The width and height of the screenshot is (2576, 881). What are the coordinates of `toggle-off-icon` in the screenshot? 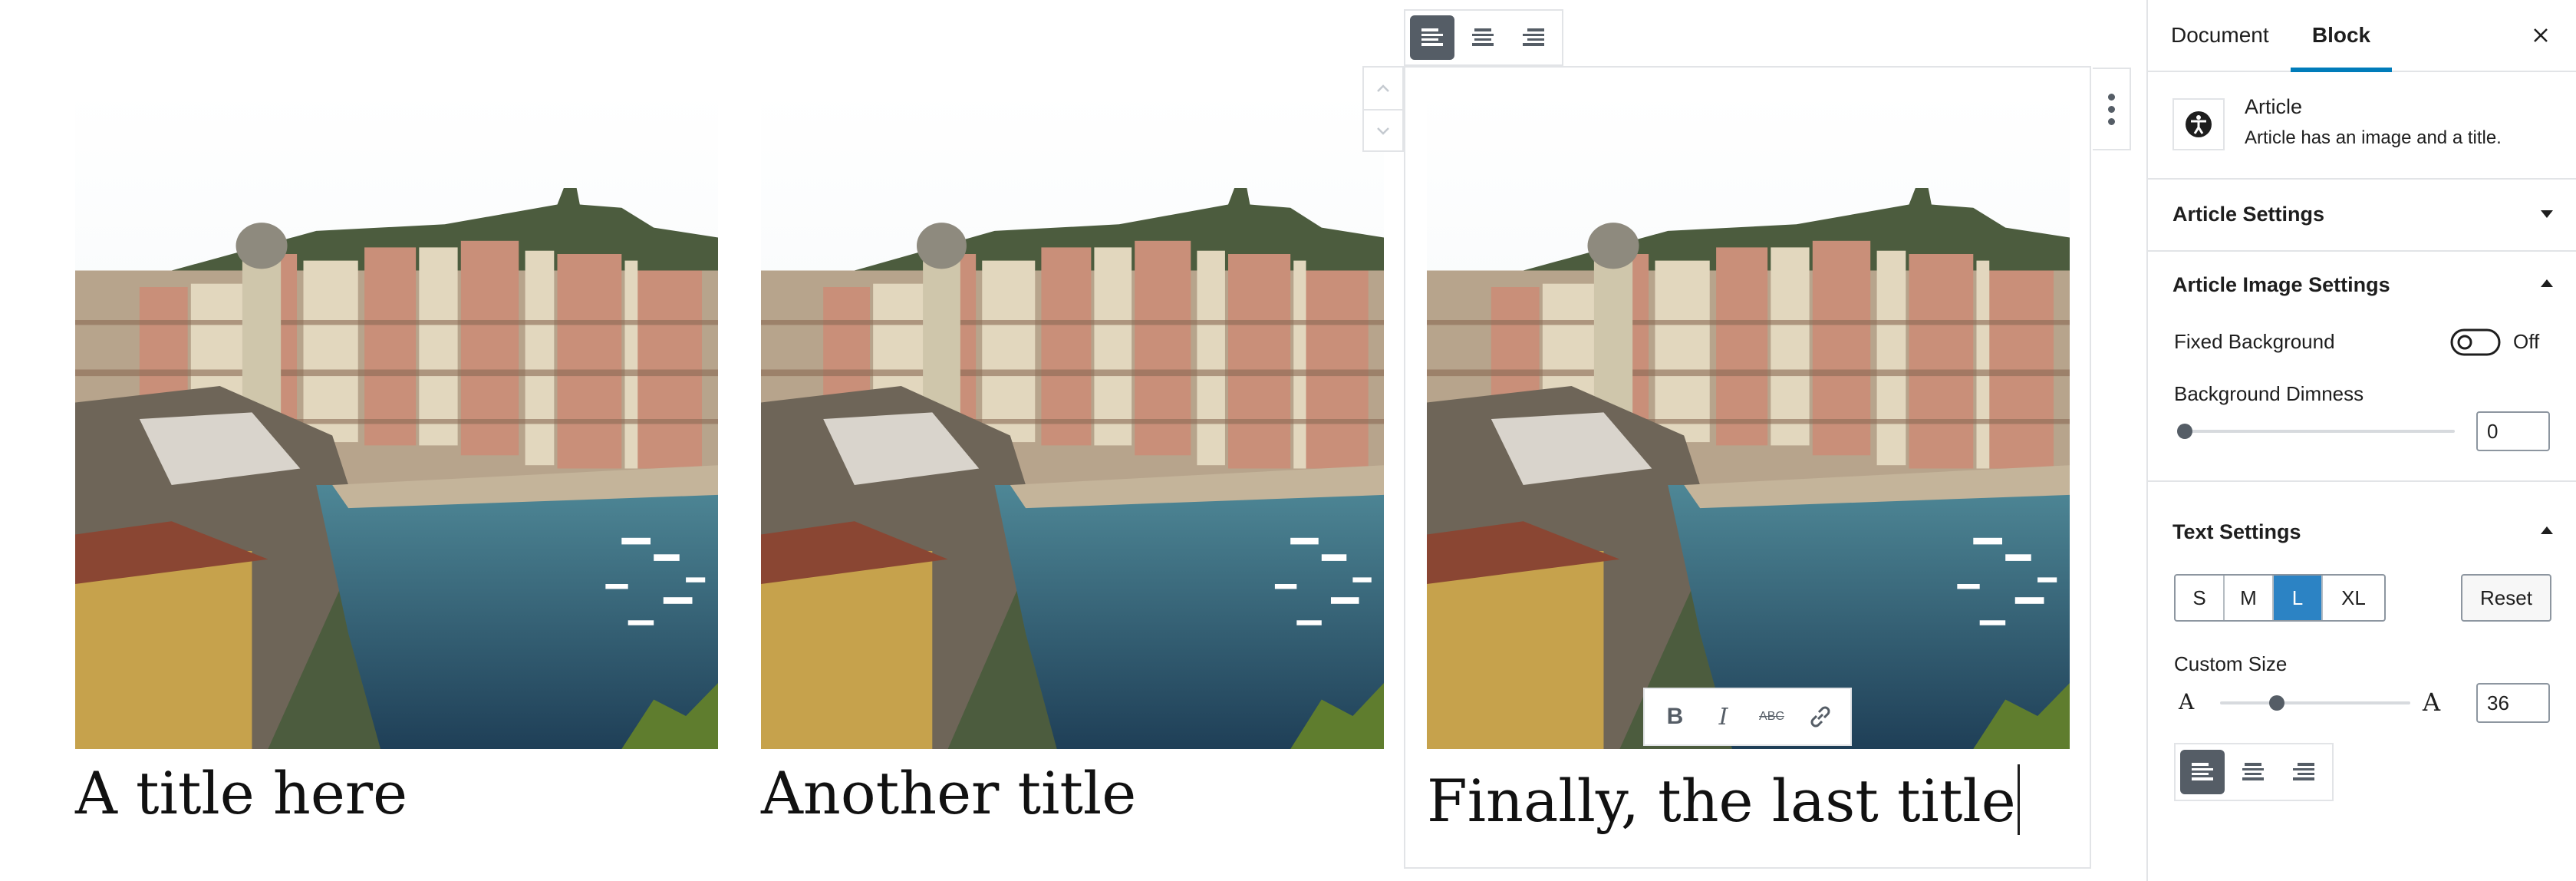 It's located at (2475, 342).